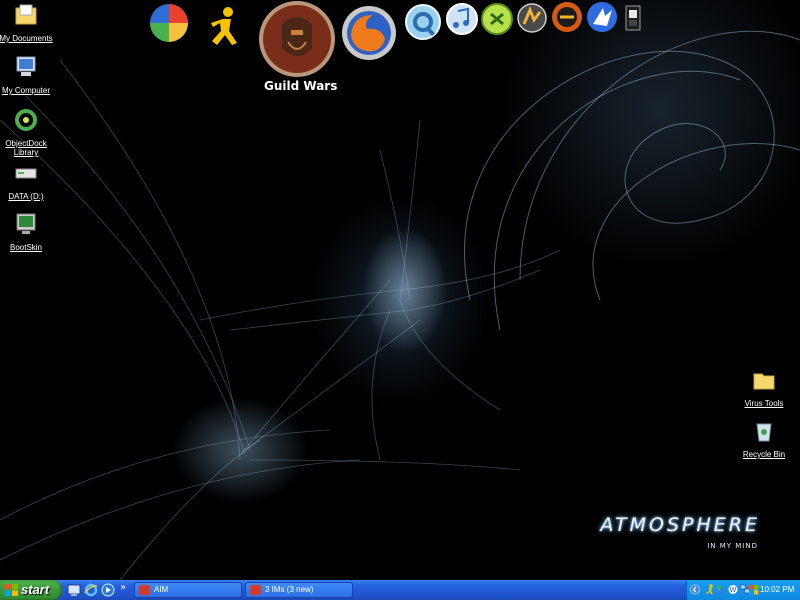 The height and width of the screenshot is (600, 800). What do you see at coordinates (26, 247) in the screenshot?
I see `desktop-icon-label: BootSkin` at bounding box center [26, 247].